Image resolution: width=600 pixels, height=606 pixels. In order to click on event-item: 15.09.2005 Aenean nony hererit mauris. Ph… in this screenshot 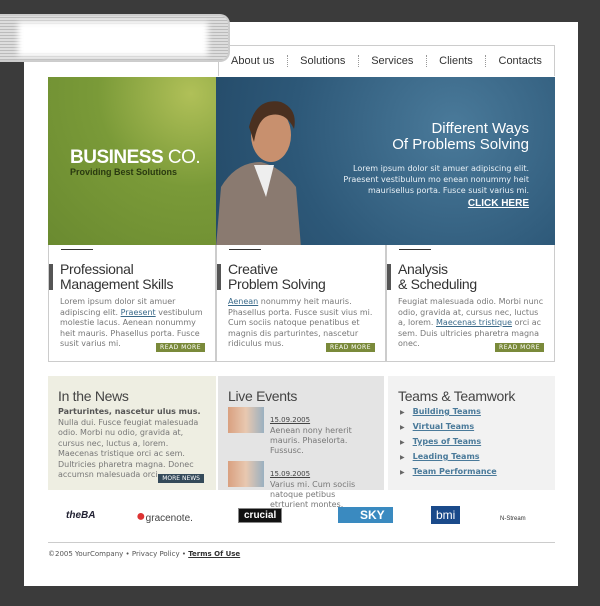, I will do `click(301, 431)`.